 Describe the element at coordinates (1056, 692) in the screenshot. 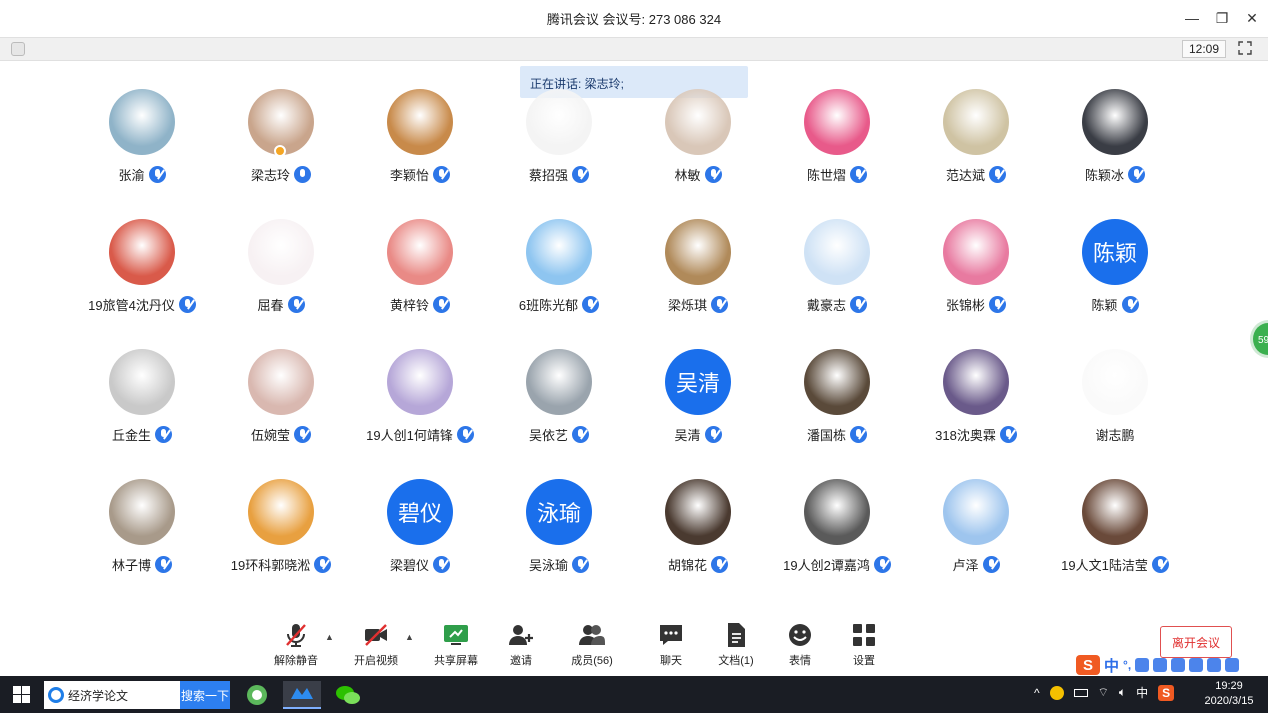

I see `tray-app-icon` at that location.